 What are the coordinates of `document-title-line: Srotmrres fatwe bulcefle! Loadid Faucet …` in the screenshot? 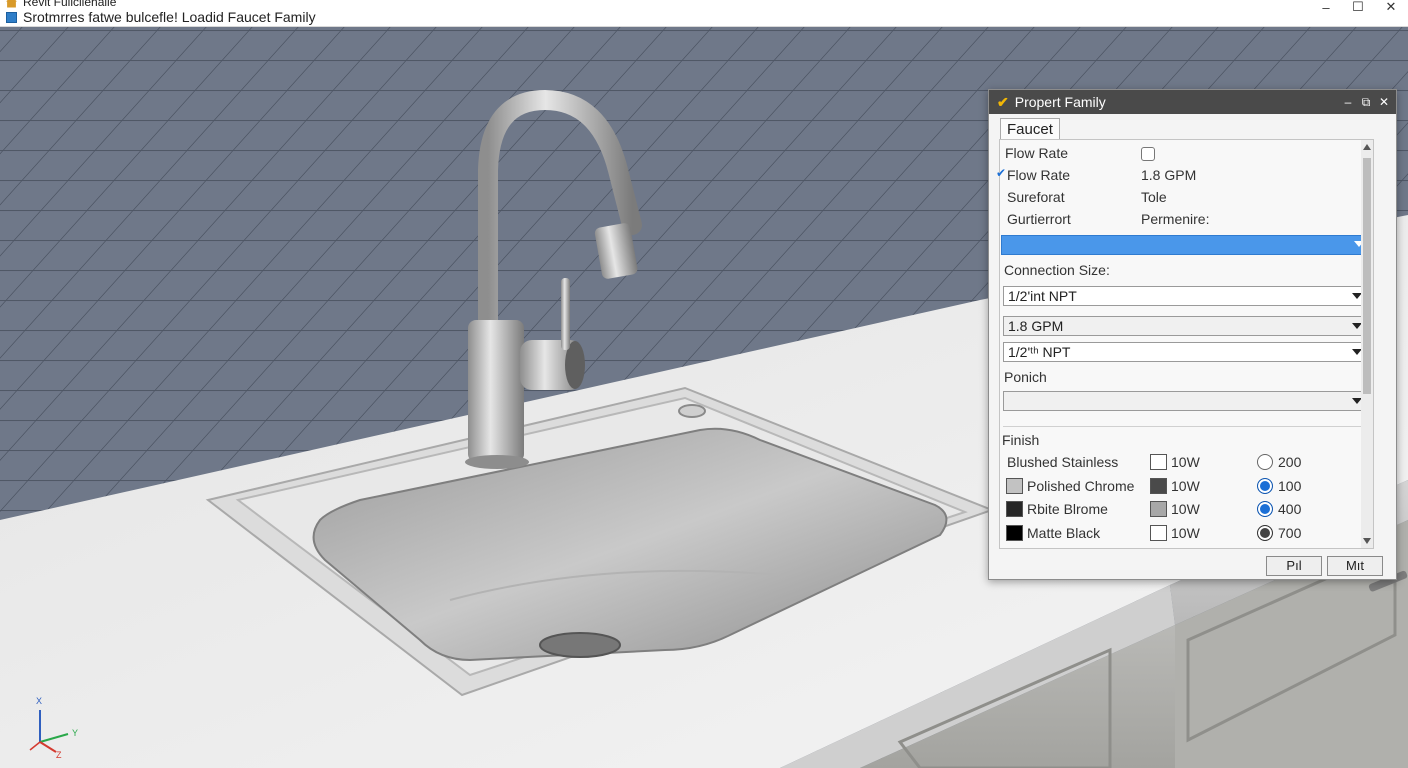 It's located at (161, 17).